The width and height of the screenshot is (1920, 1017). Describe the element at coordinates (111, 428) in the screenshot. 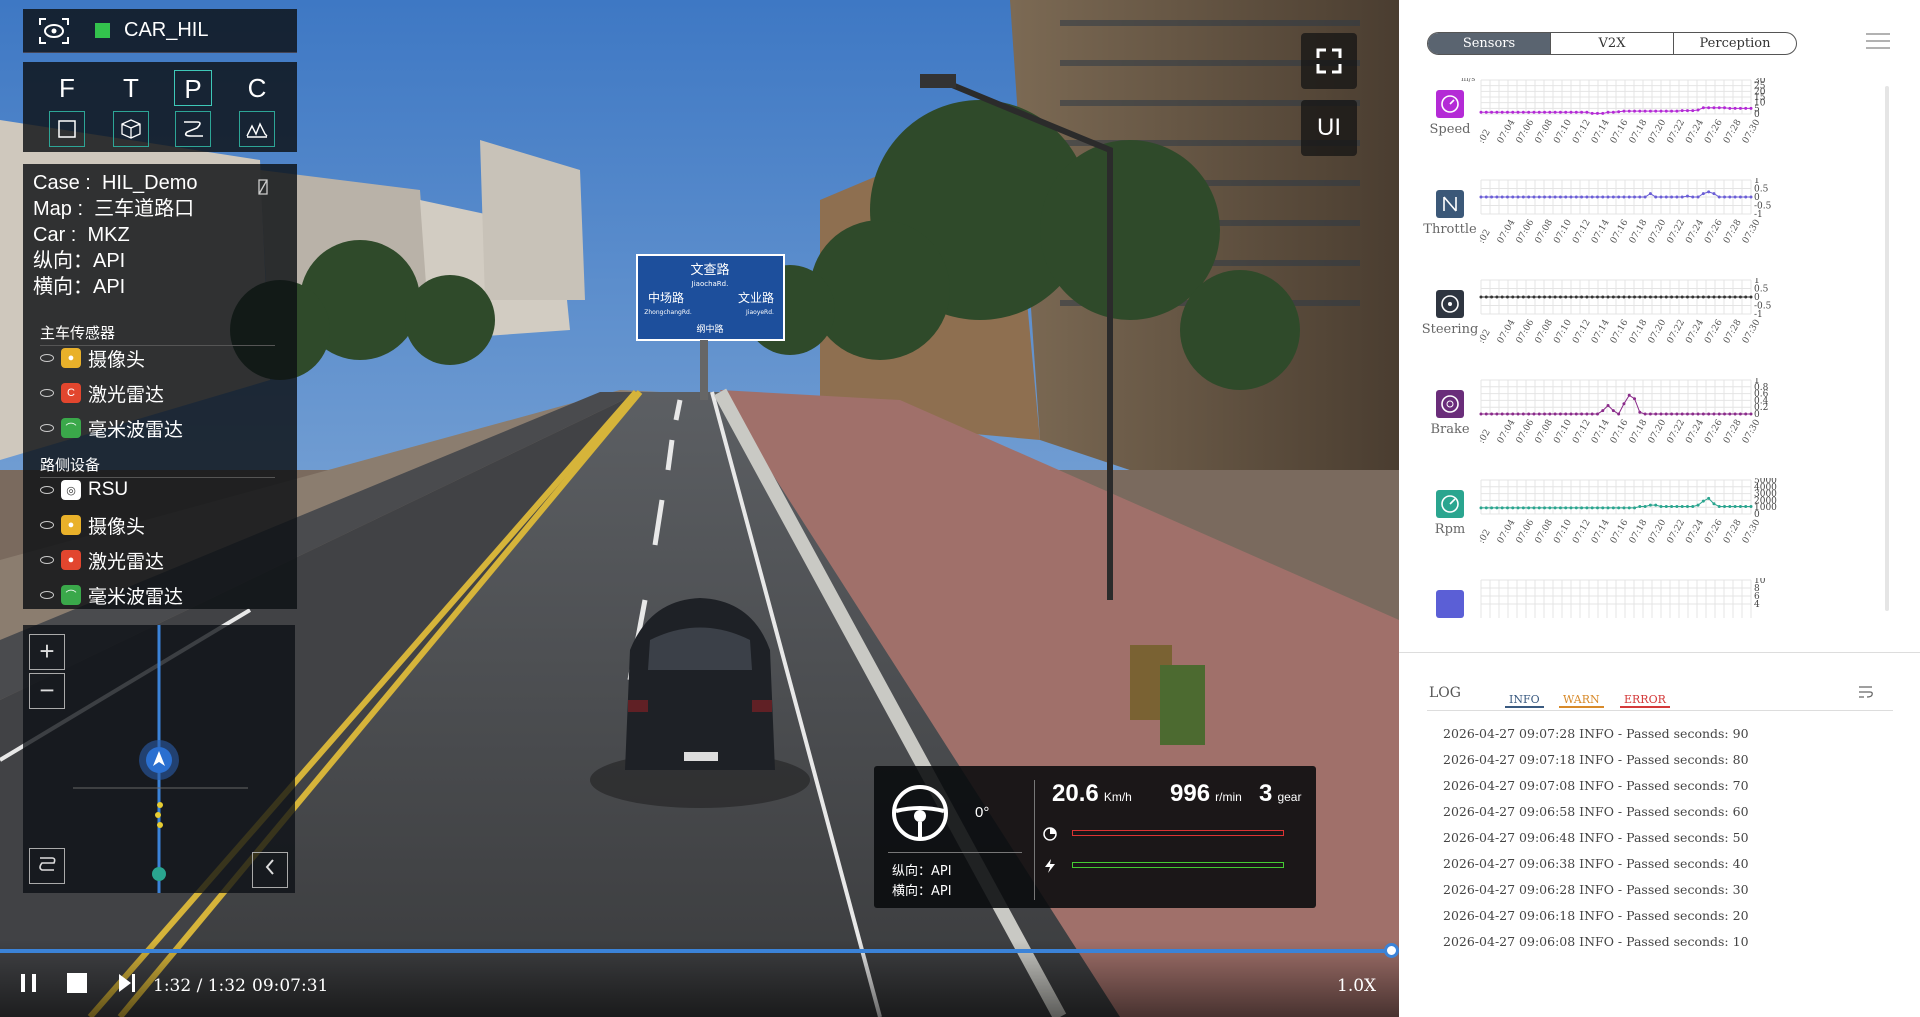

I see `ego-sensor-radar: ⌒ 毫米波雷达` at that location.